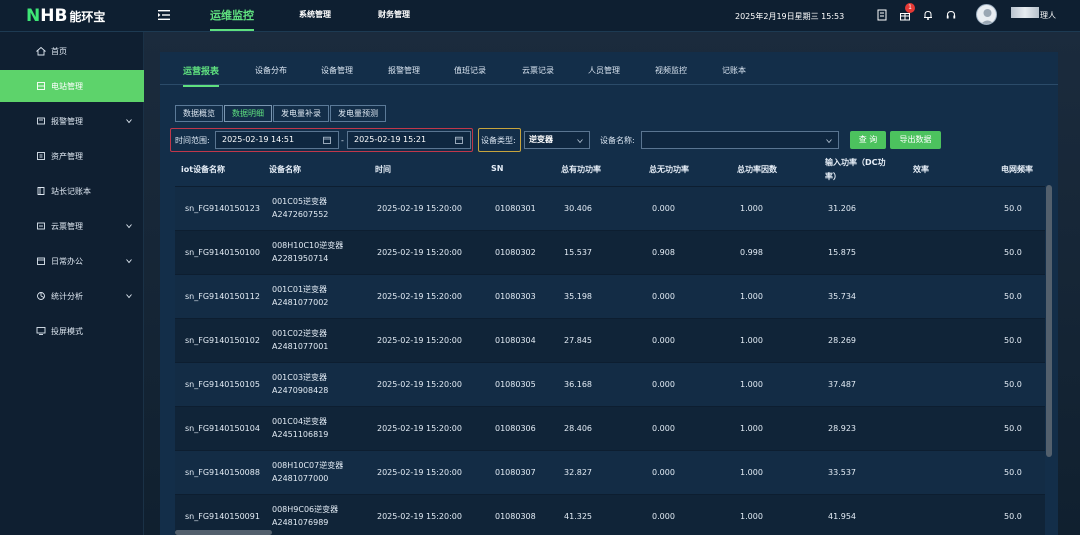 This screenshot has width=1080, height=535. What do you see at coordinates (470, 70) in the screenshot?
I see `tab-duty-record: 值班记录` at bounding box center [470, 70].